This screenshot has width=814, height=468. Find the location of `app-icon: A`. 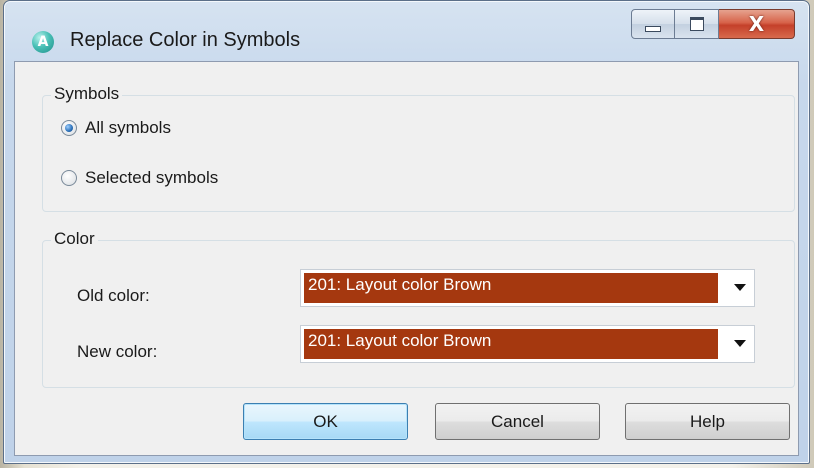

app-icon: A is located at coordinates (43, 42).